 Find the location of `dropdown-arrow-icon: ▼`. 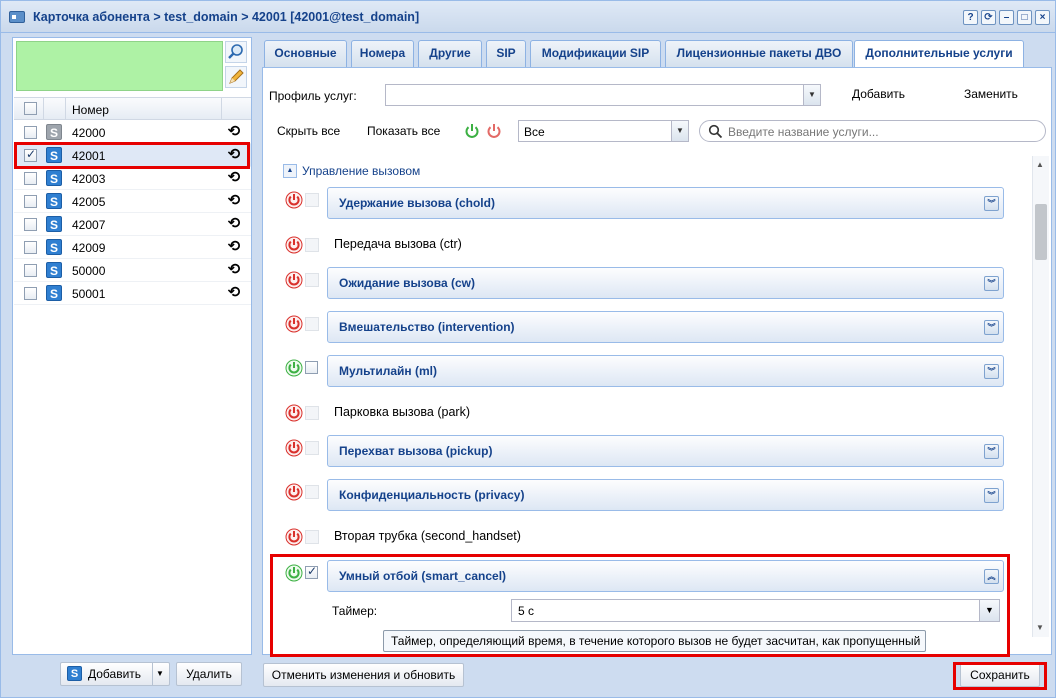

dropdown-arrow-icon: ▼ is located at coordinates (160, 674).